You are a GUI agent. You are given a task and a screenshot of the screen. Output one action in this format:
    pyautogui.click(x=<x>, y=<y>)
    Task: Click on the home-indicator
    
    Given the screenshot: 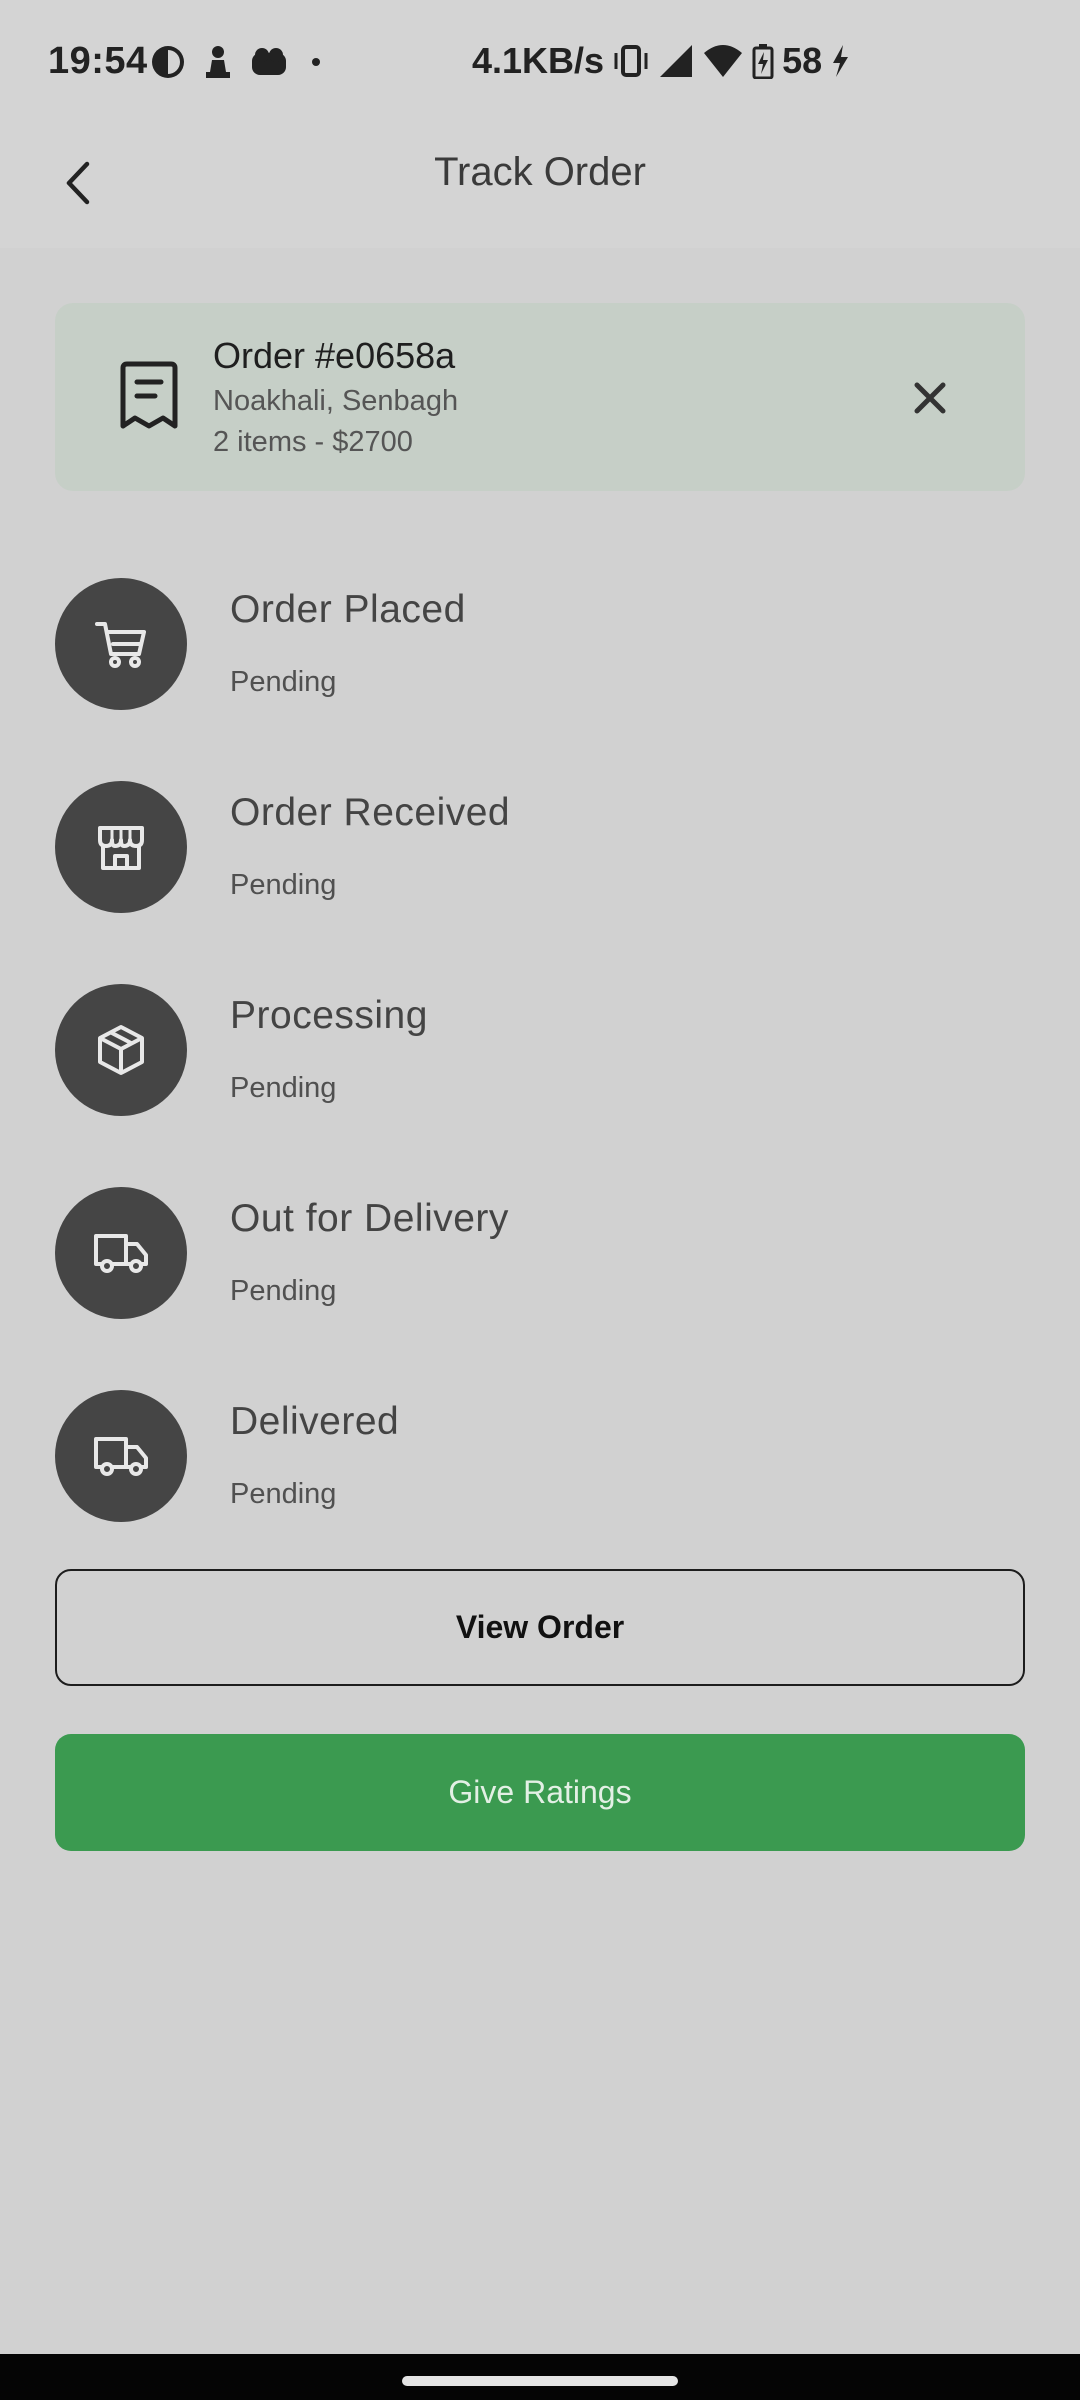 What is the action you would take?
    pyautogui.click(x=540, y=2381)
    